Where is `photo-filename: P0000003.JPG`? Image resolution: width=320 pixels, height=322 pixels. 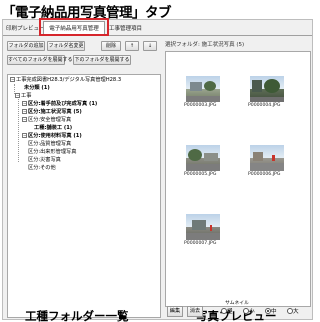 photo-filename: P0000003.JPG is located at coordinates (200, 105).